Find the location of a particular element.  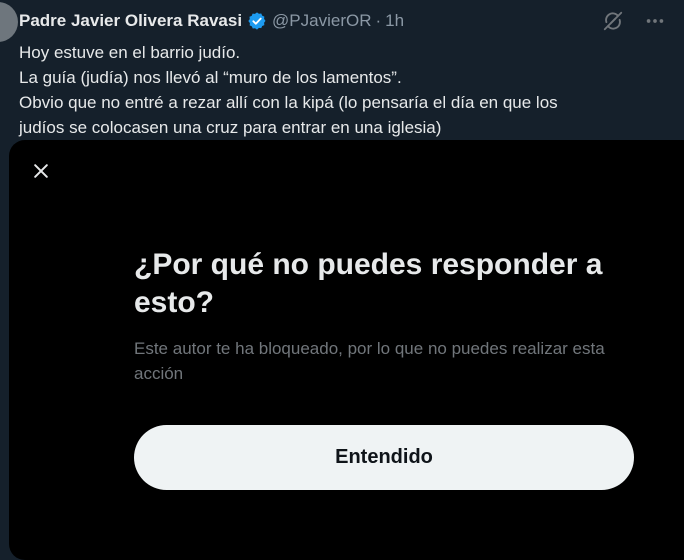

grok-icon is located at coordinates (613, 21).